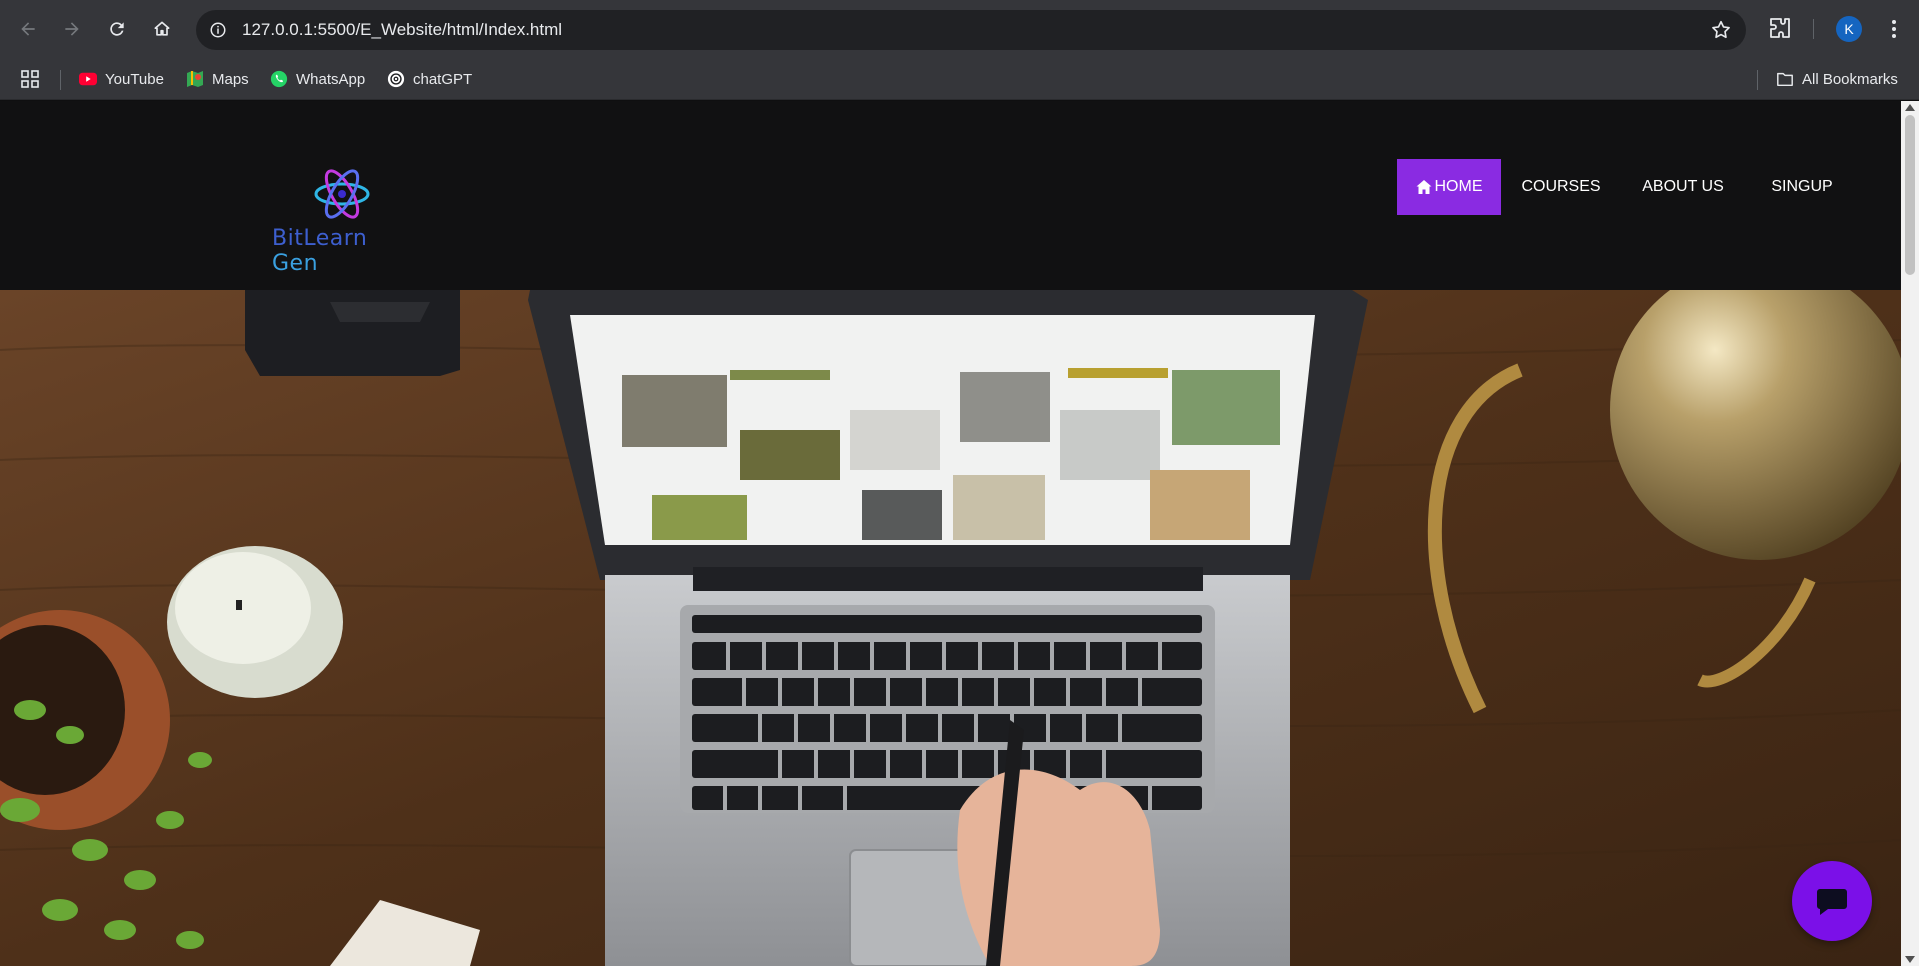  I want to click on nav-courses: COURSES, so click(1561, 187).